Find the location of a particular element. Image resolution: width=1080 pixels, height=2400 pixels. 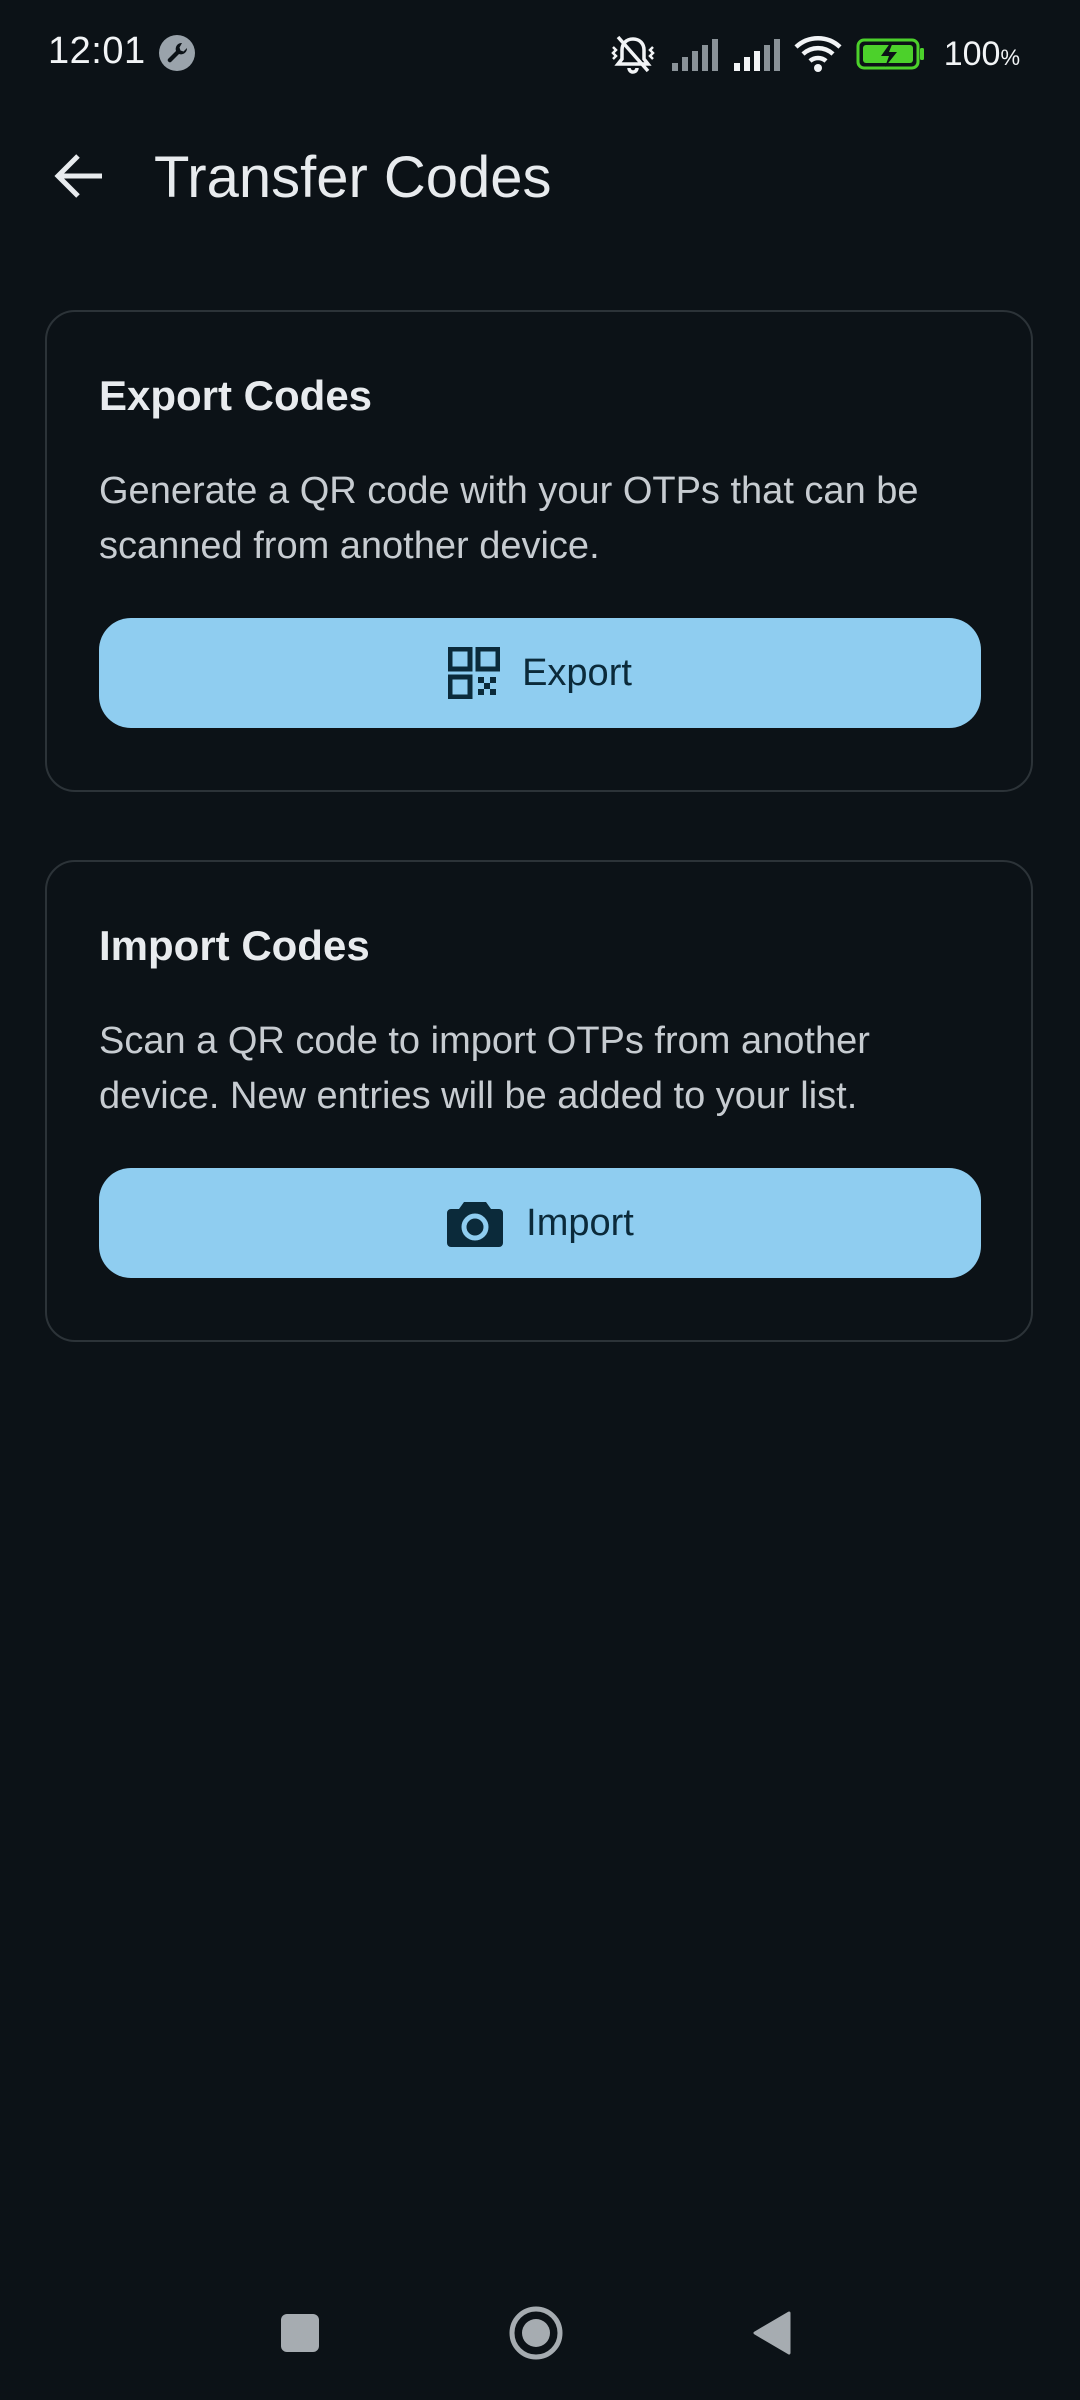

camera-icon is located at coordinates (475, 1223).